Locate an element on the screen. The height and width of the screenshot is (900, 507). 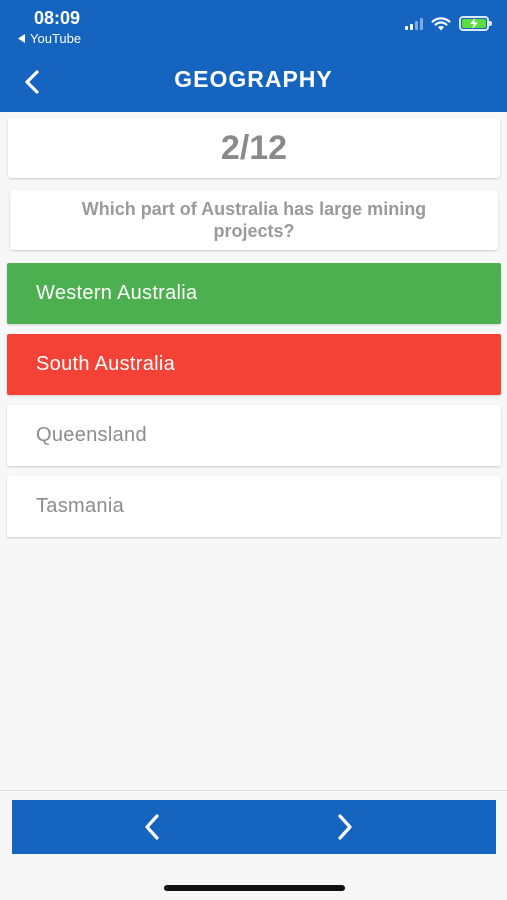
cellular-signal-icon is located at coordinates (414, 23).